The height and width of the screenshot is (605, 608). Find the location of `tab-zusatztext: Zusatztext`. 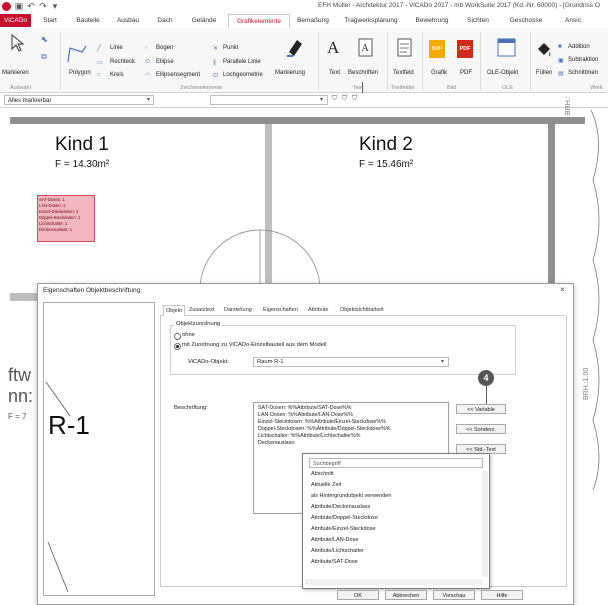

tab-zusatztext: Zusatztext is located at coordinates (201, 310).